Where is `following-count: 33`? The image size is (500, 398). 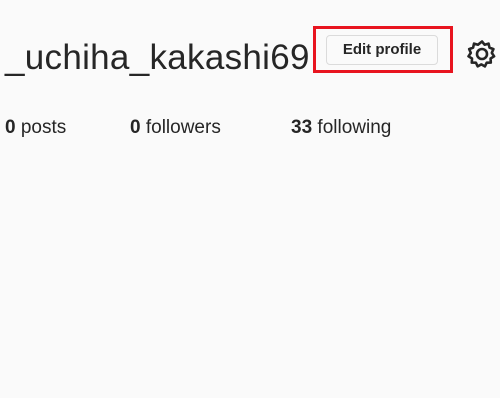 following-count: 33 is located at coordinates (302, 127).